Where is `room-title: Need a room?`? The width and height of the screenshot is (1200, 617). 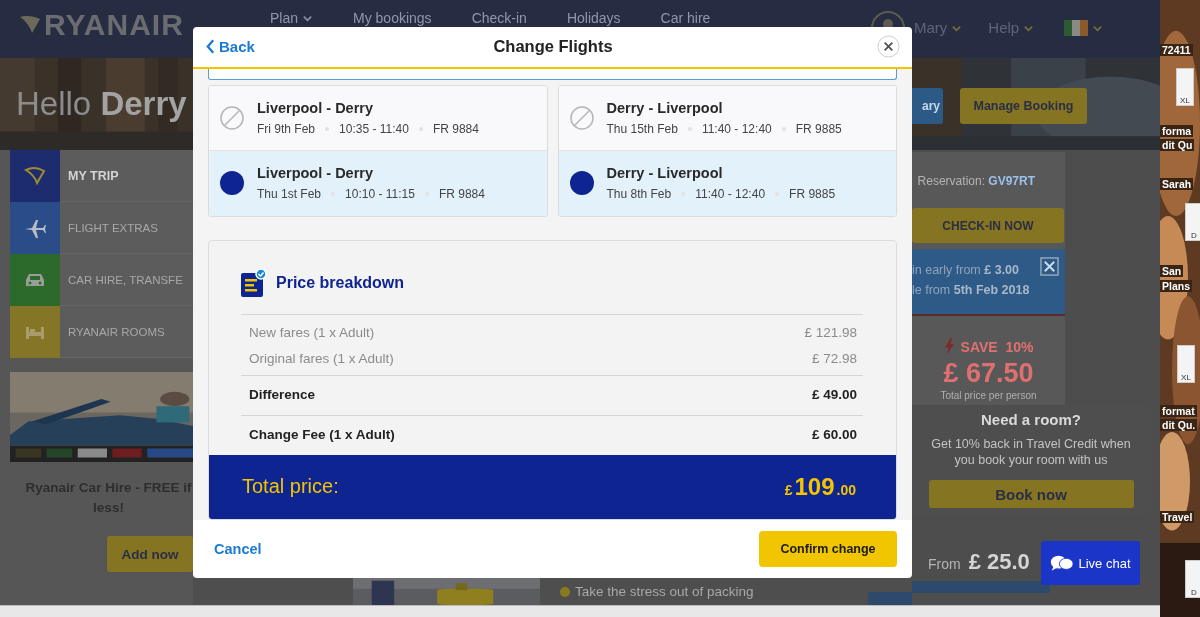 room-title: Need a room? is located at coordinates (1031, 419).